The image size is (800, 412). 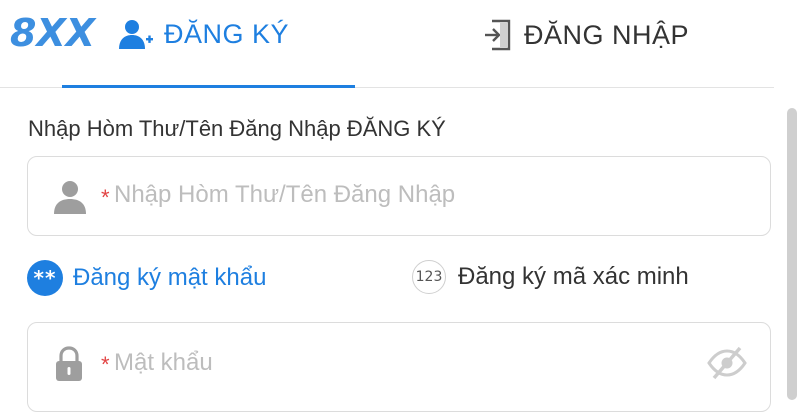 What do you see at coordinates (607, 34) in the screenshot?
I see `tab-login-label: ĐĂNG NHẬP` at bounding box center [607, 34].